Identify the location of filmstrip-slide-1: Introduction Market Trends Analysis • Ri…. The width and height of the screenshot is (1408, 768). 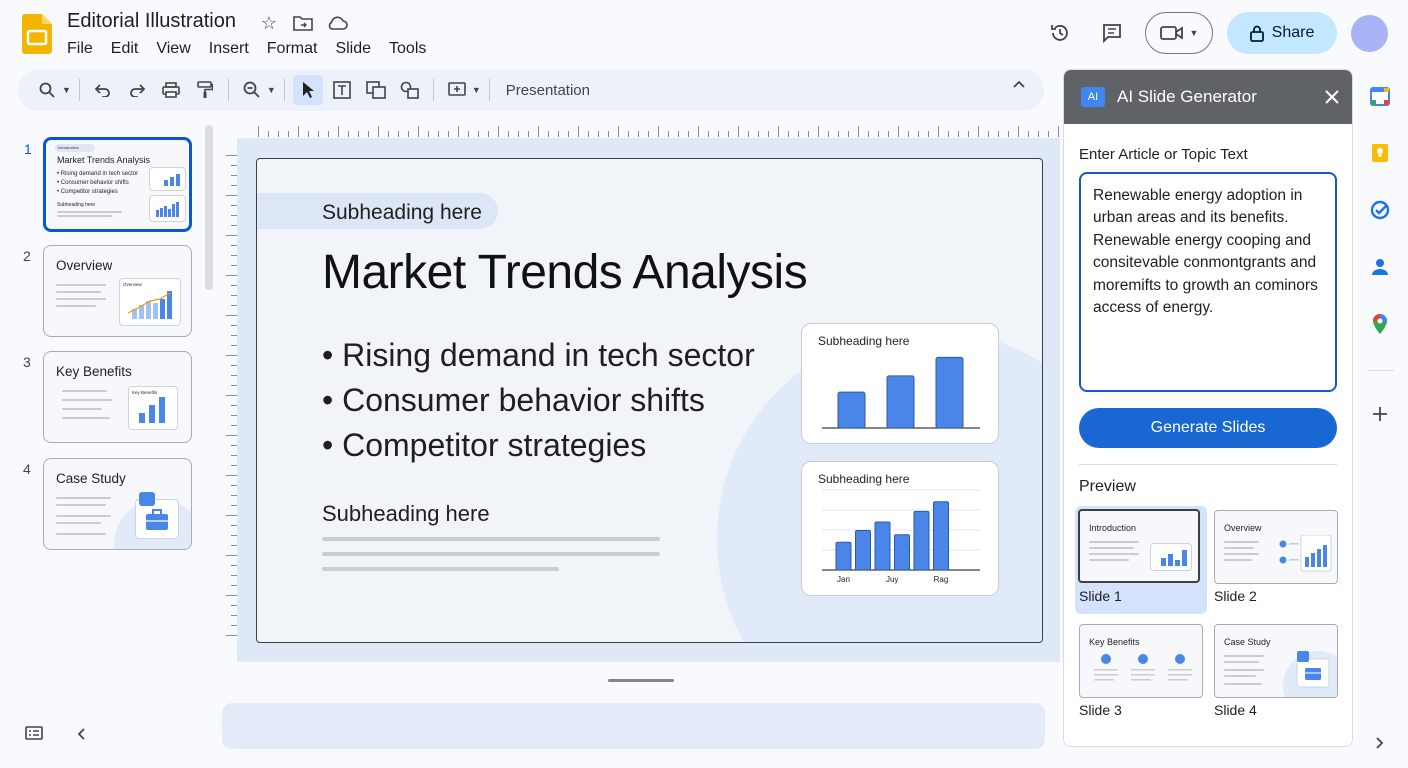
(117, 184).